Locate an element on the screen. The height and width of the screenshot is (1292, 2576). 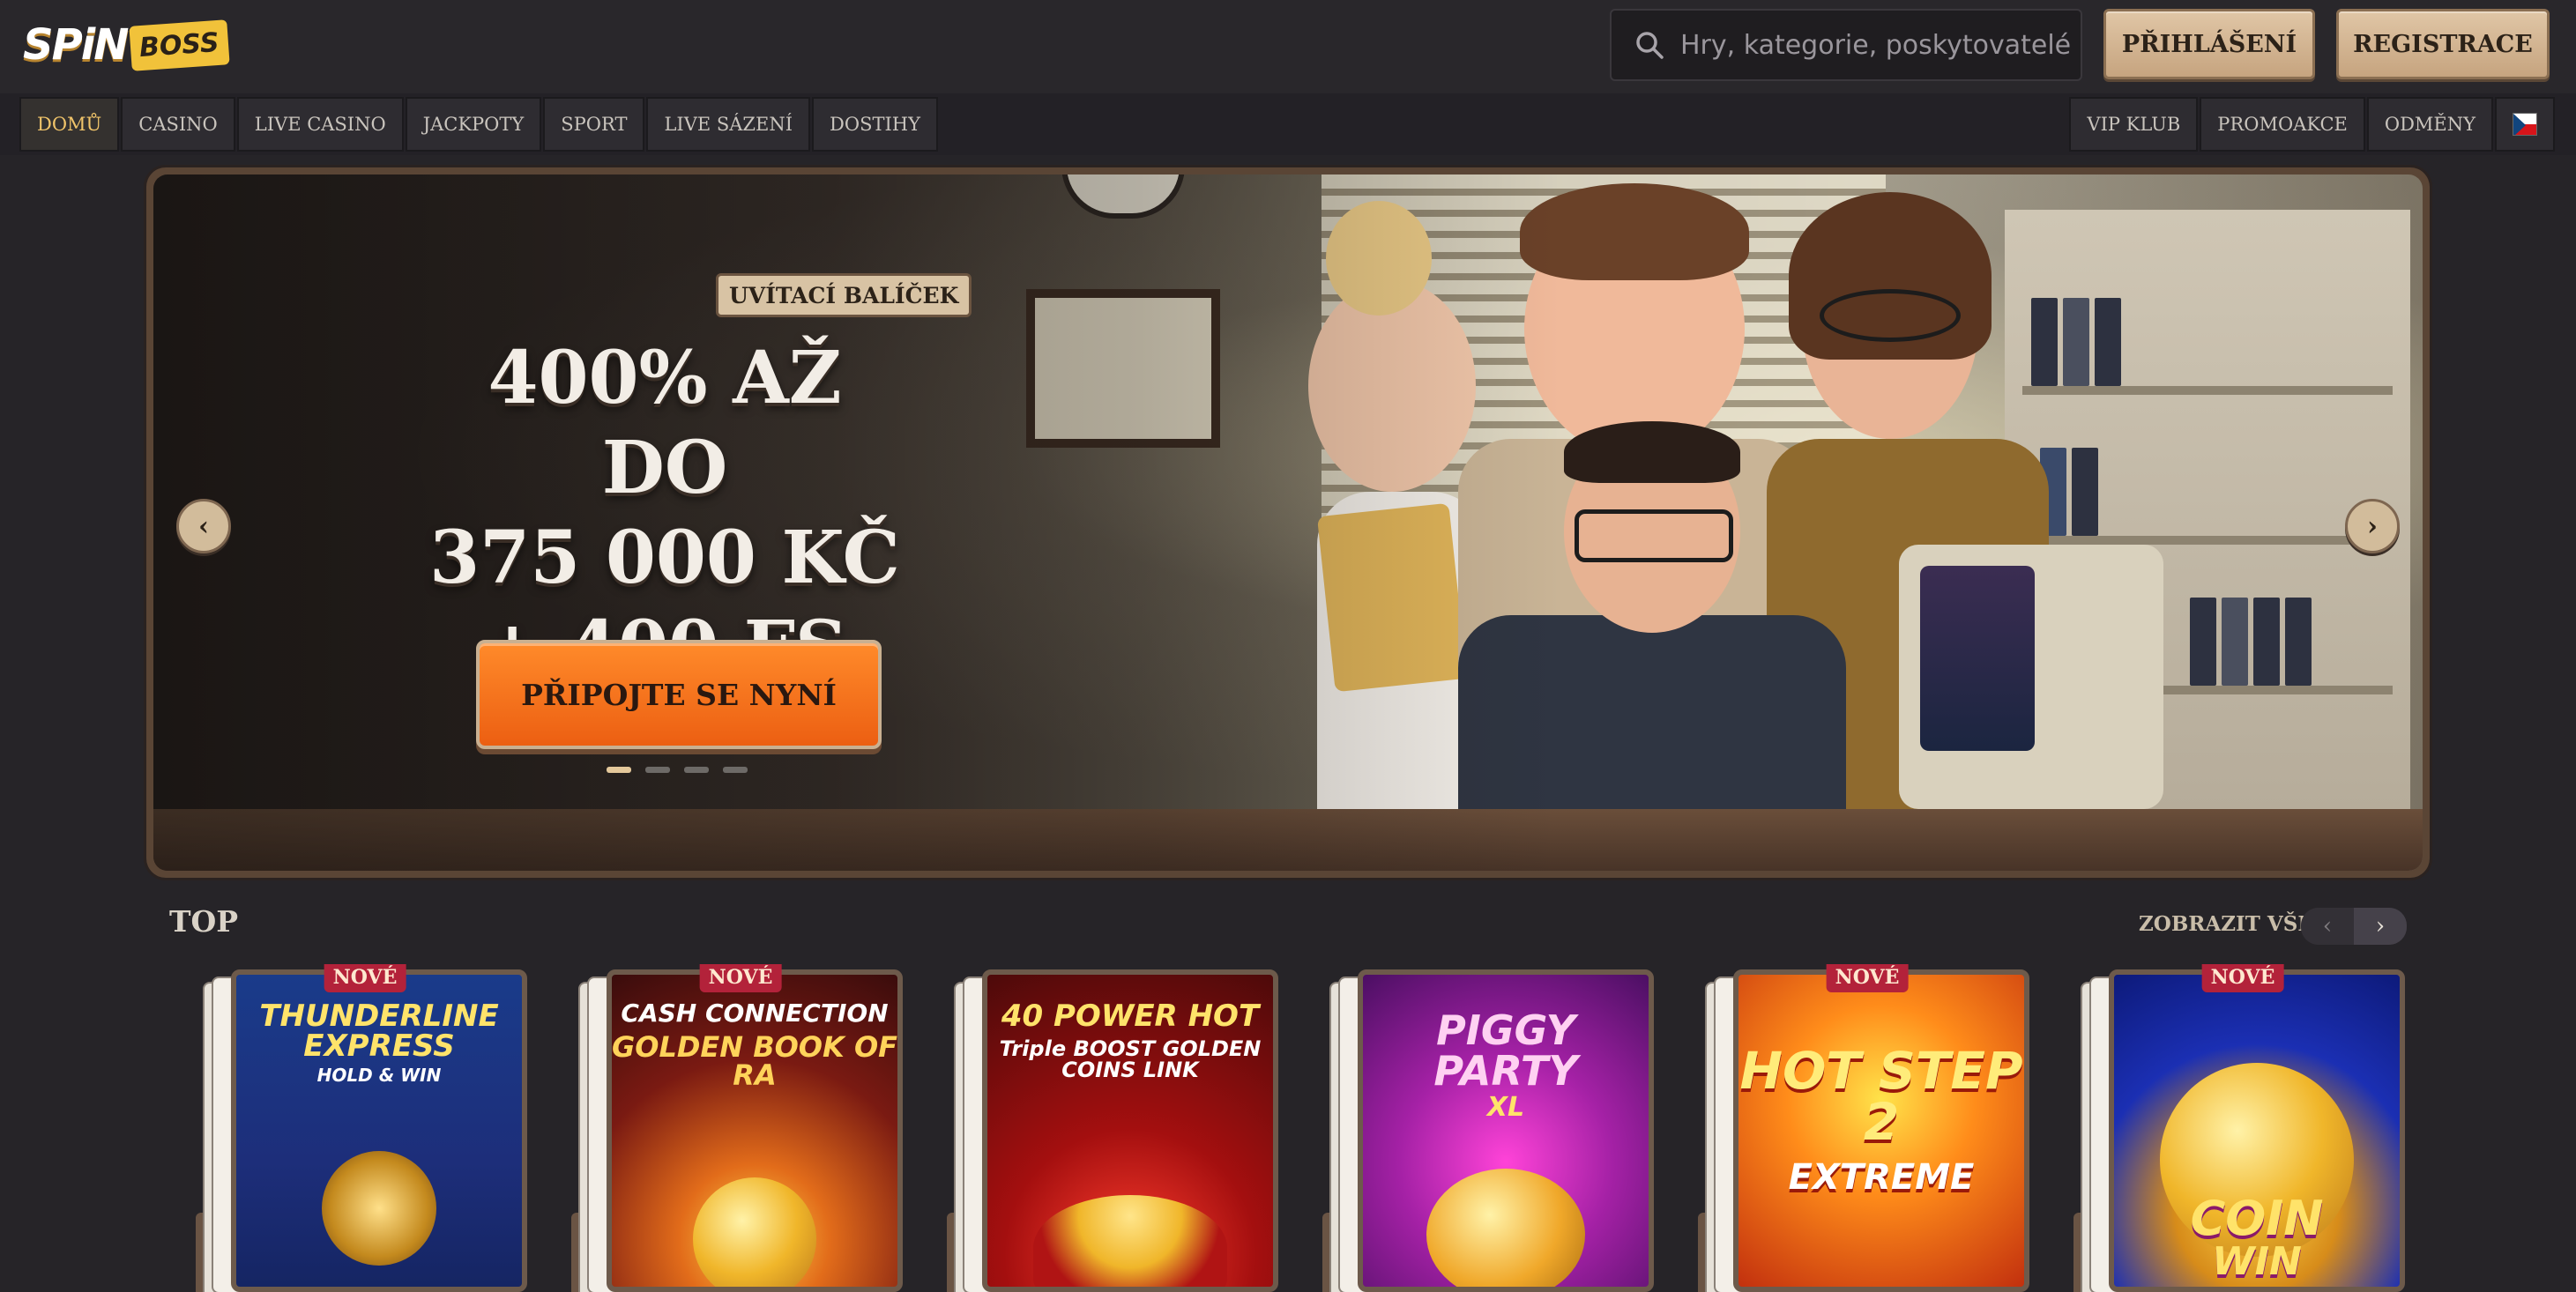
nav-item-promotions: PROMOAKCE is located at coordinates (2282, 124).